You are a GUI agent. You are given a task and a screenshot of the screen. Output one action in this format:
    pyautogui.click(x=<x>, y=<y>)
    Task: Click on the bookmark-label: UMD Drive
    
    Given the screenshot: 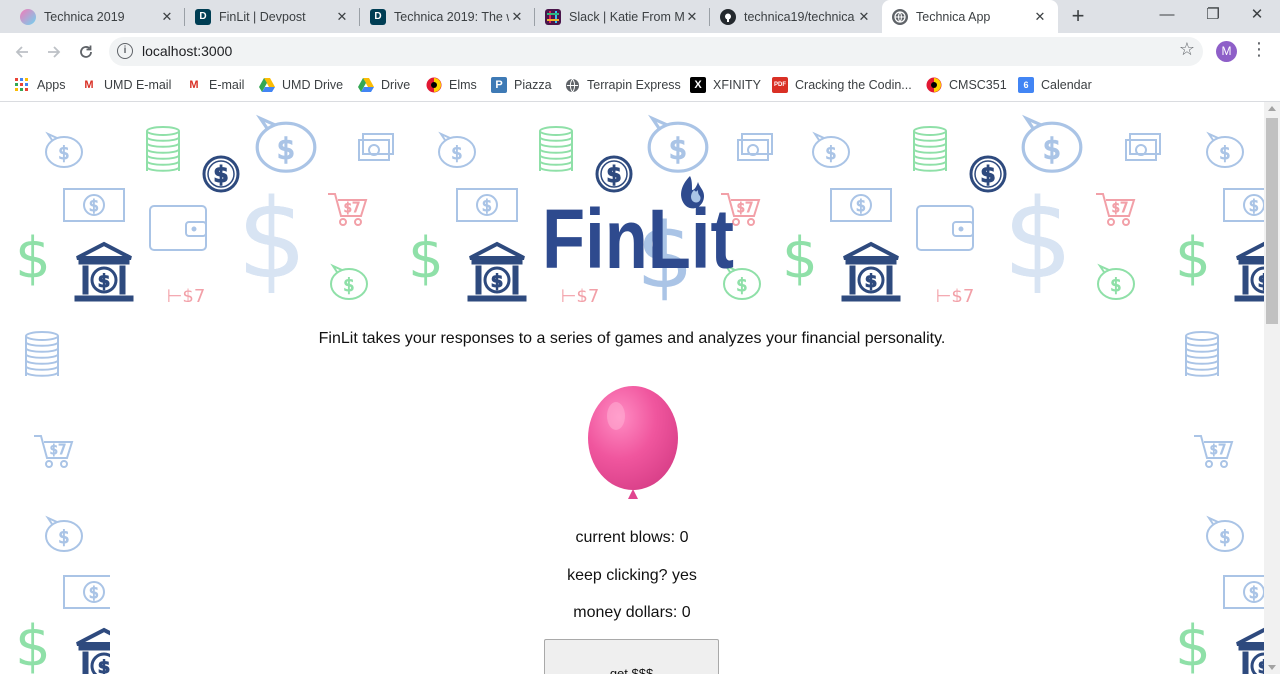 What is the action you would take?
    pyautogui.click(x=313, y=85)
    